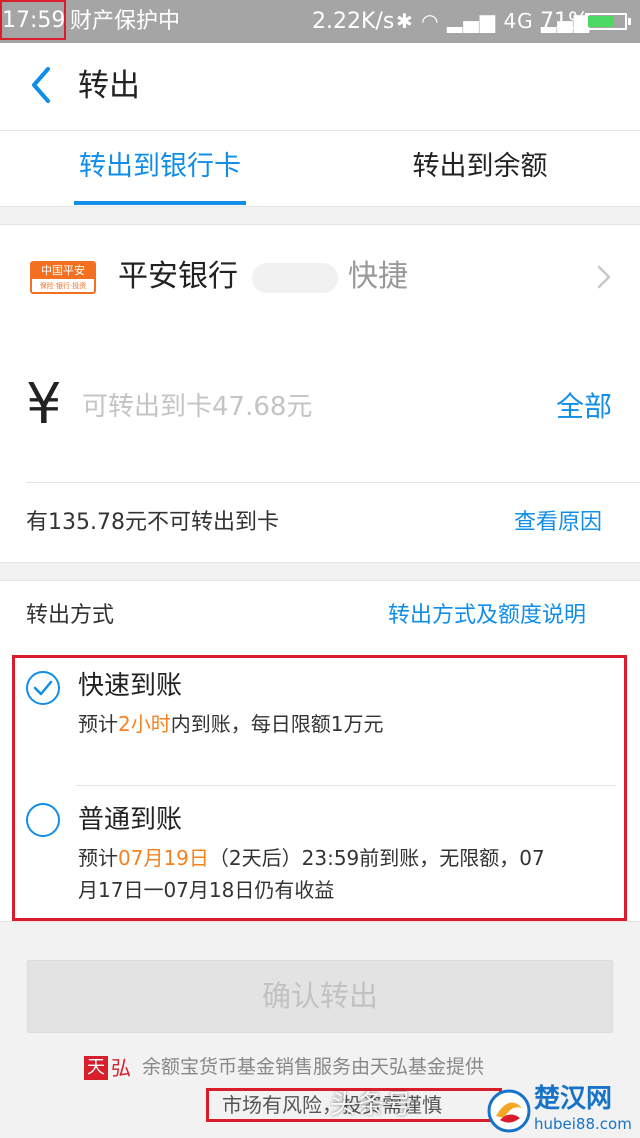 The height and width of the screenshot is (1138, 640). What do you see at coordinates (320, 87) in the screenshot?
I see `nav-header: 转出` at bounding box center [320, 87].